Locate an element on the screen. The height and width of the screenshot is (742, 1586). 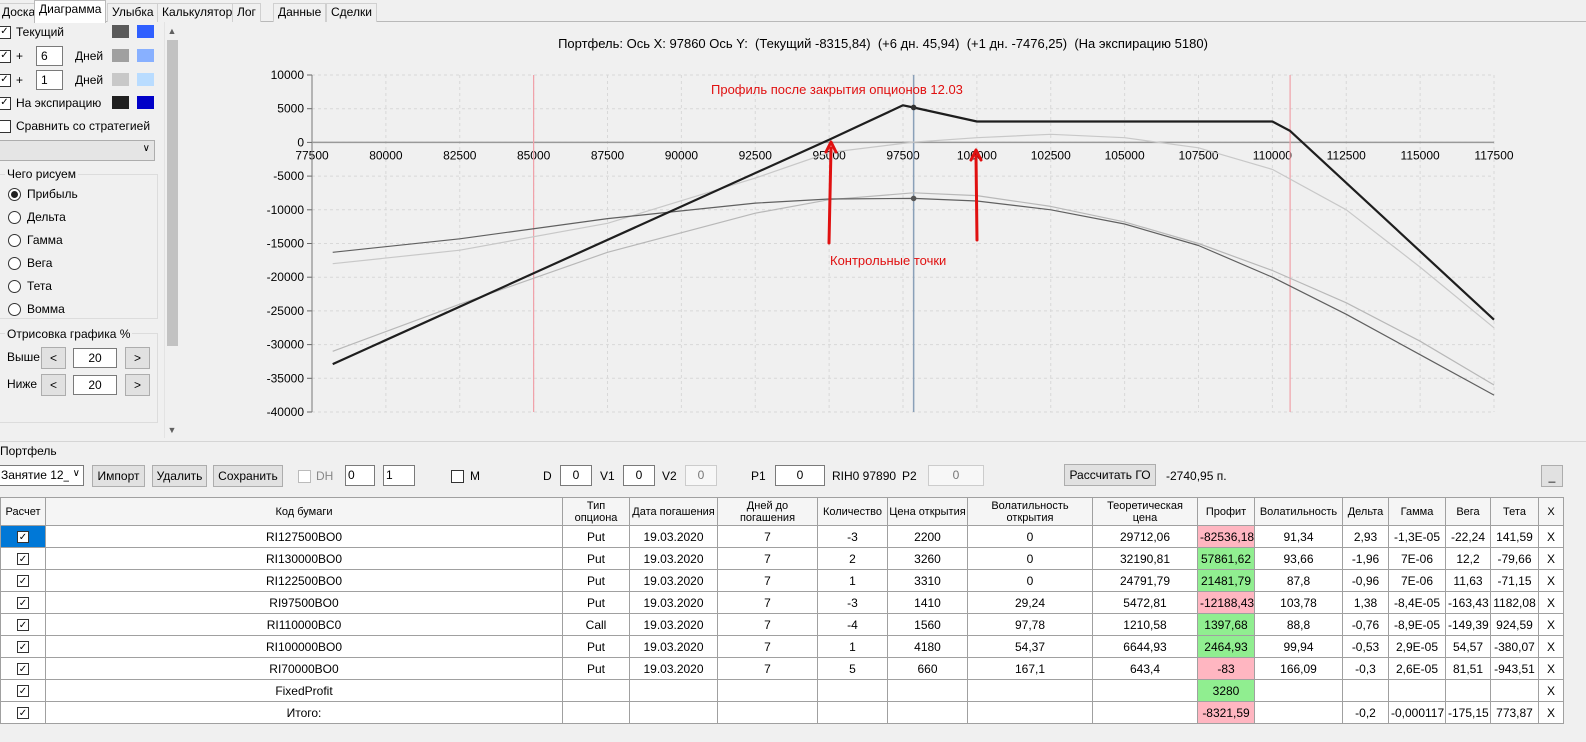
current-color-swatch-gray is located at coordinates (120, 31).